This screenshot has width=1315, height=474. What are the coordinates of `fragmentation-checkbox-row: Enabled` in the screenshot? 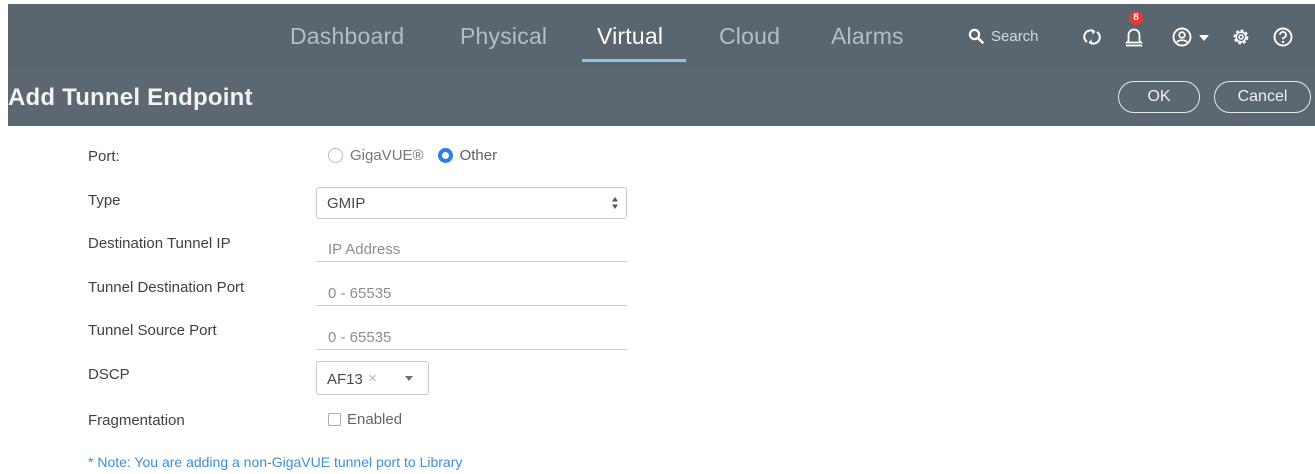 It's located at (365, 419).